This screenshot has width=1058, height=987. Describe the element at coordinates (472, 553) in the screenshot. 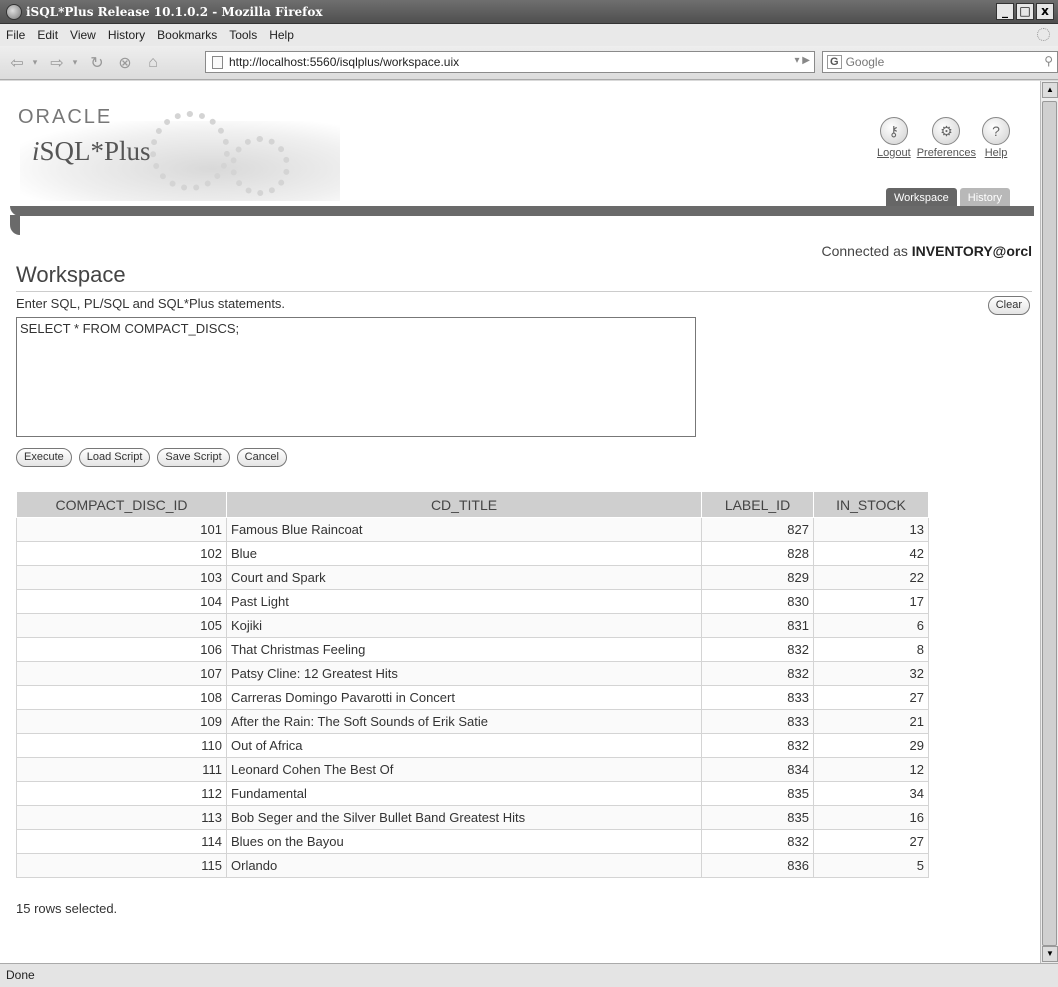

I see `table-row: 102 Blue 828 42` at that location.